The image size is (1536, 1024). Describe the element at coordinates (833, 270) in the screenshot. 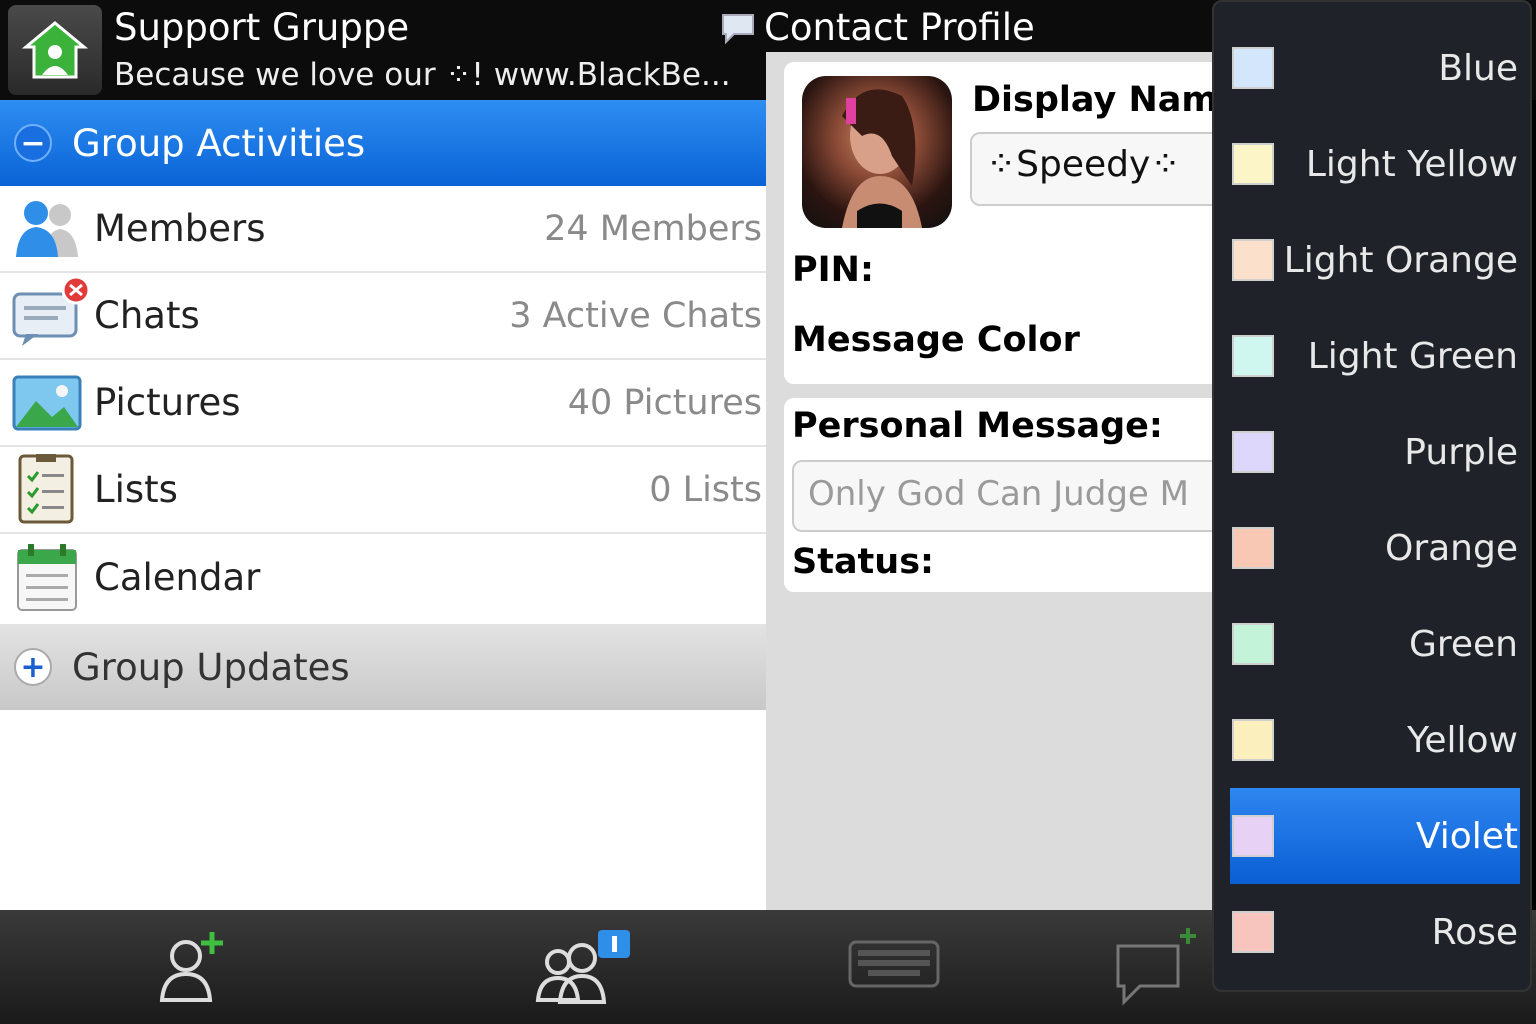

I see `pin-label: PIN:` at that location.